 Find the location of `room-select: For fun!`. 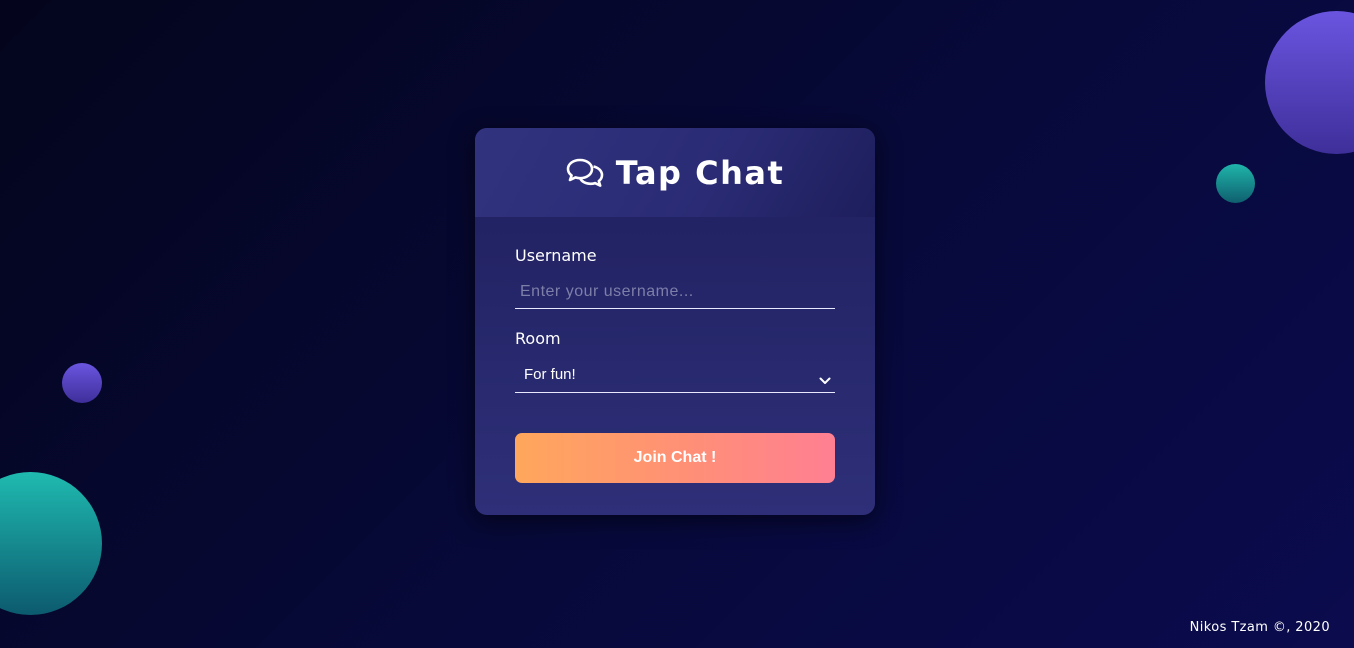

room-select: For fun! is located at coordinates (675, 376).